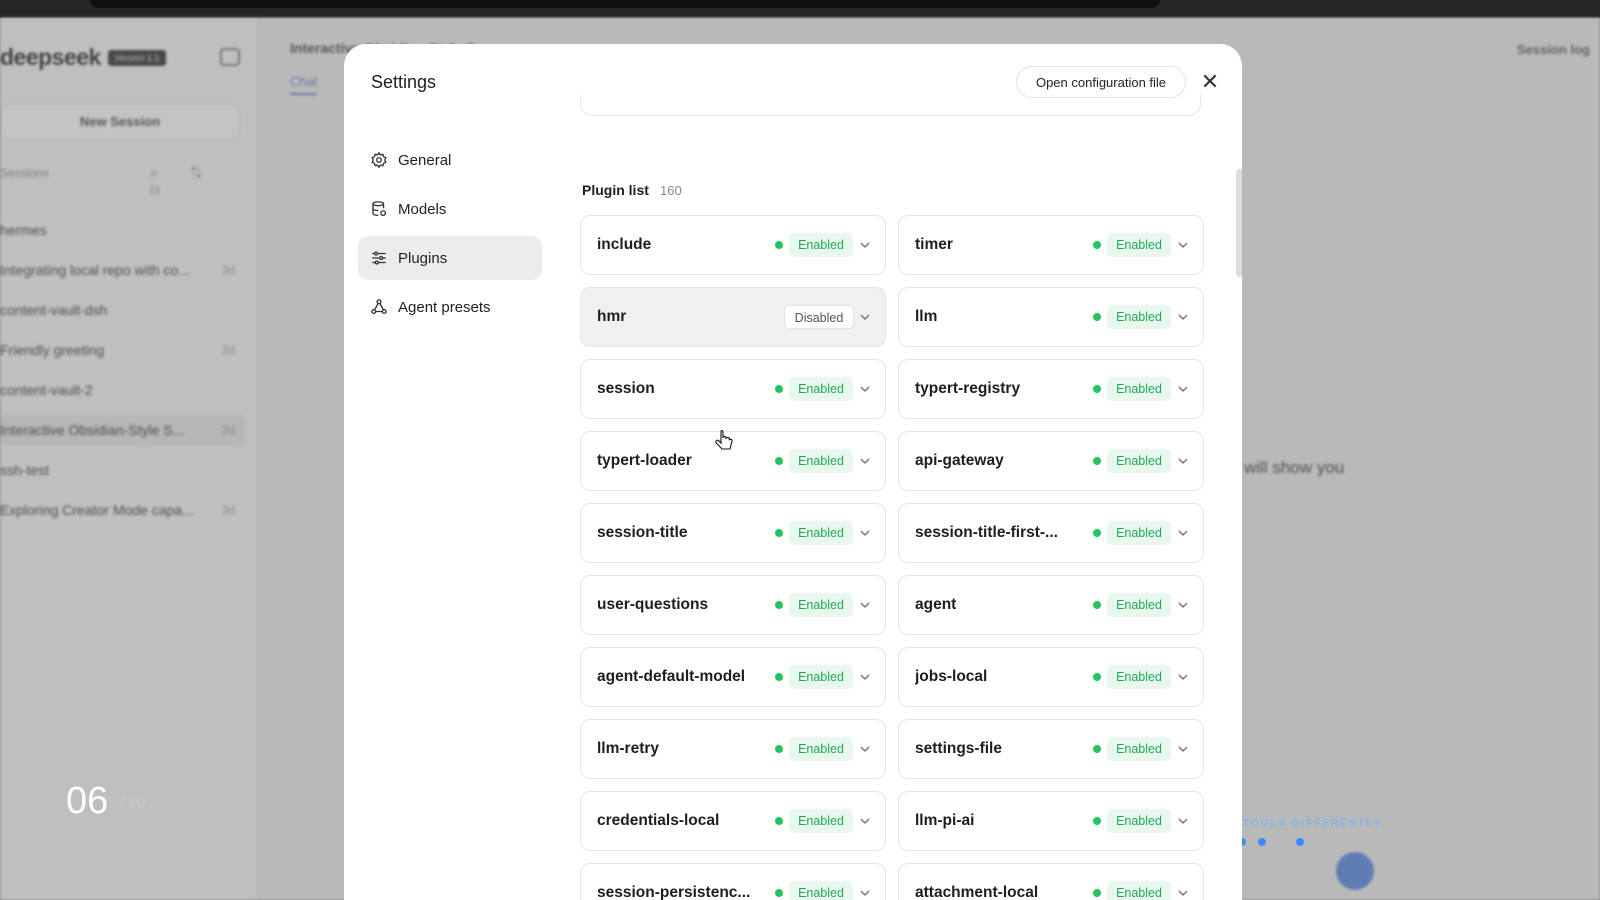 The image size is (1600, 900). Describe the element at coordinates (450, 160) in the screenshot. I see `nav-general: General` at that location.